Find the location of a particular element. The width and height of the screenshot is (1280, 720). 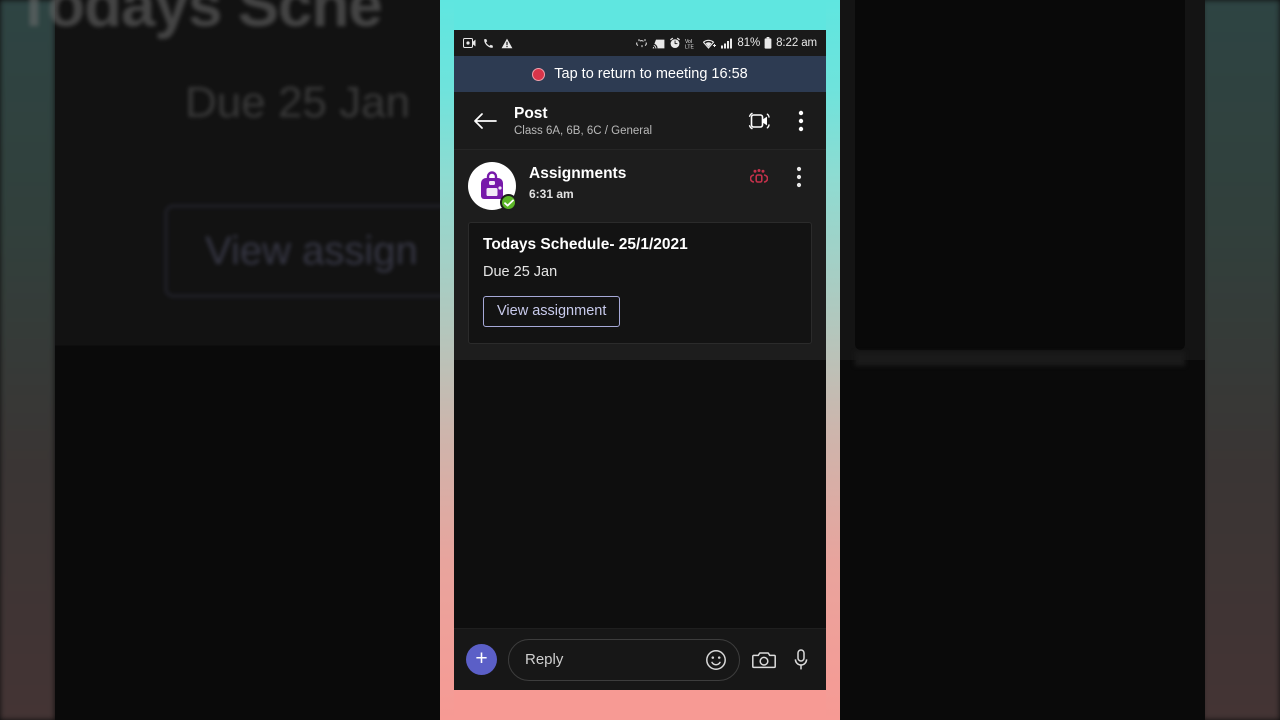

assignment-due: Due 25 Jan is located at coordinates (520, 272).